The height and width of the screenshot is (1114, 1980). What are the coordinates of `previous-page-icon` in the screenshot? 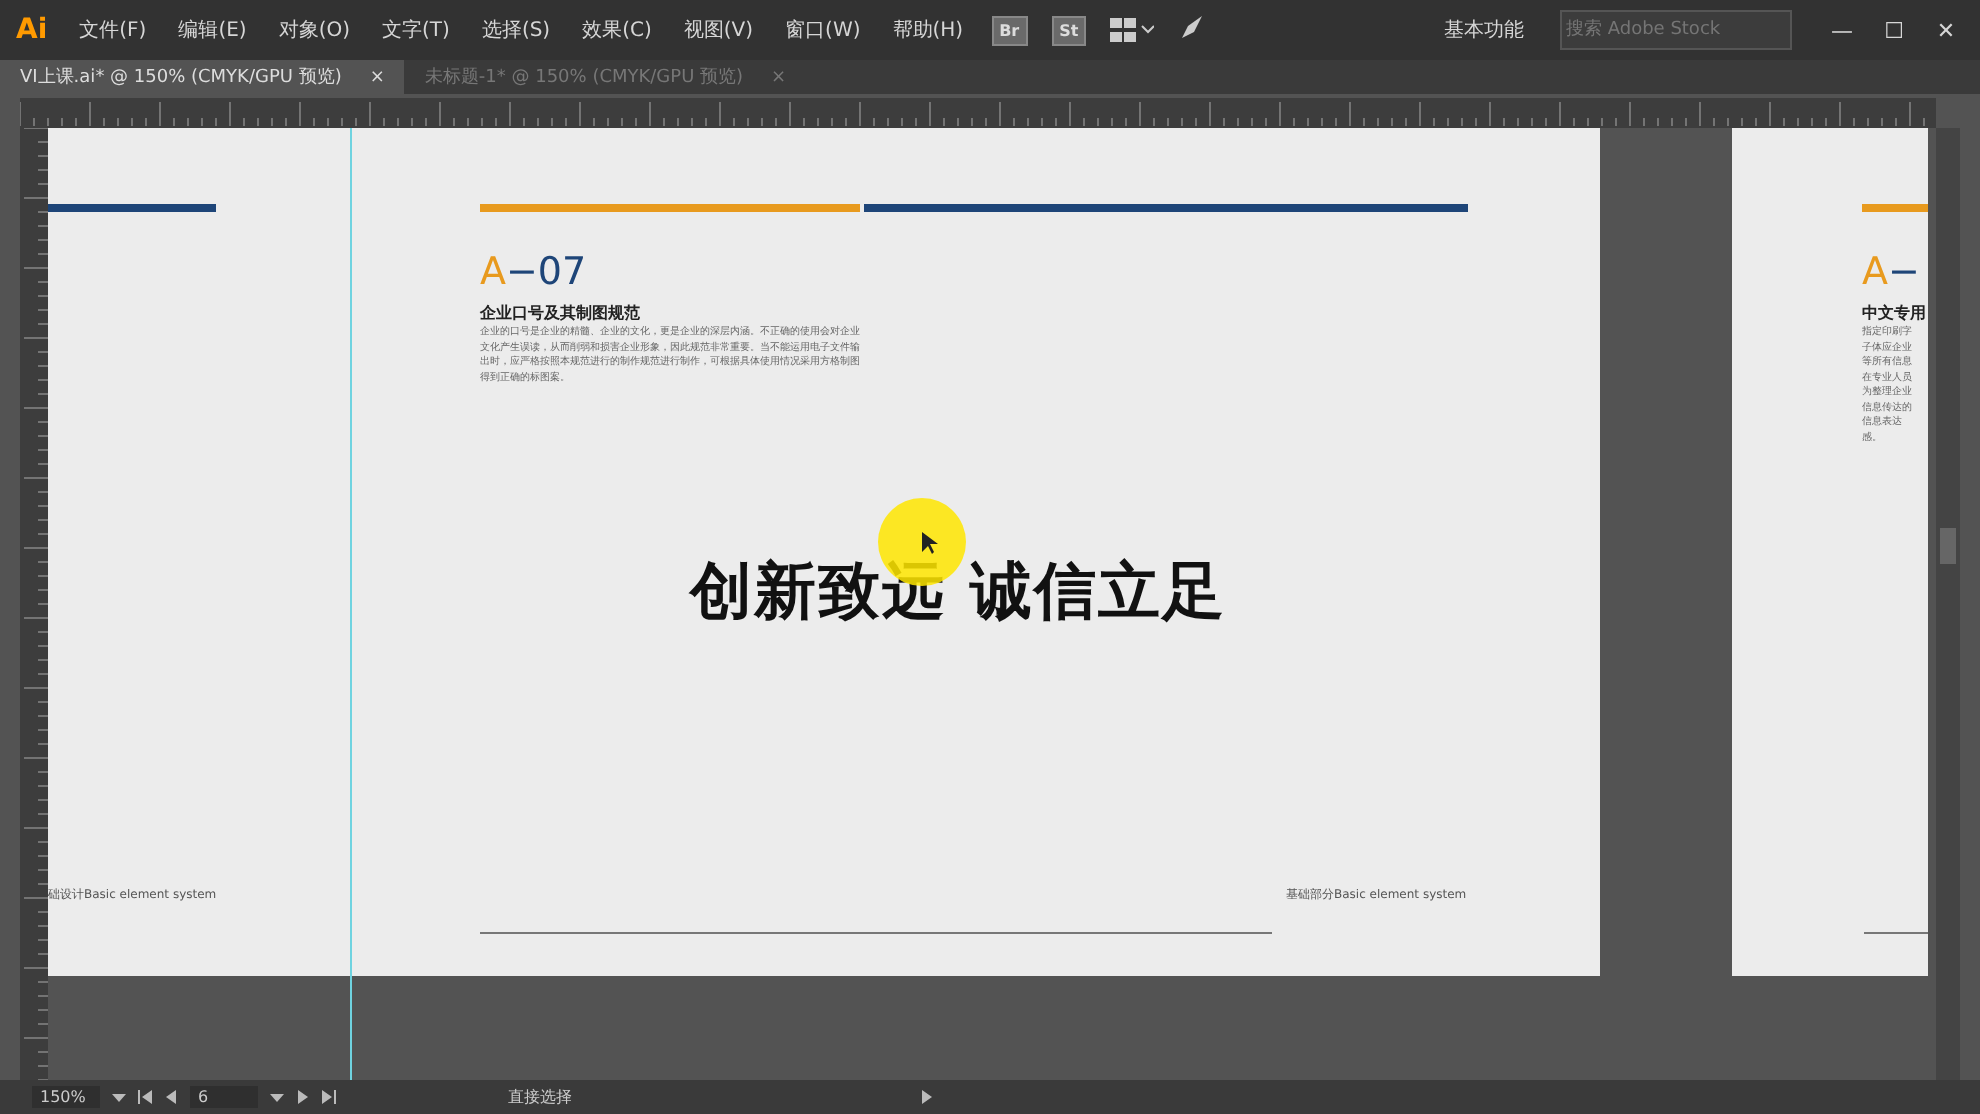 It's located at (171, 1097).